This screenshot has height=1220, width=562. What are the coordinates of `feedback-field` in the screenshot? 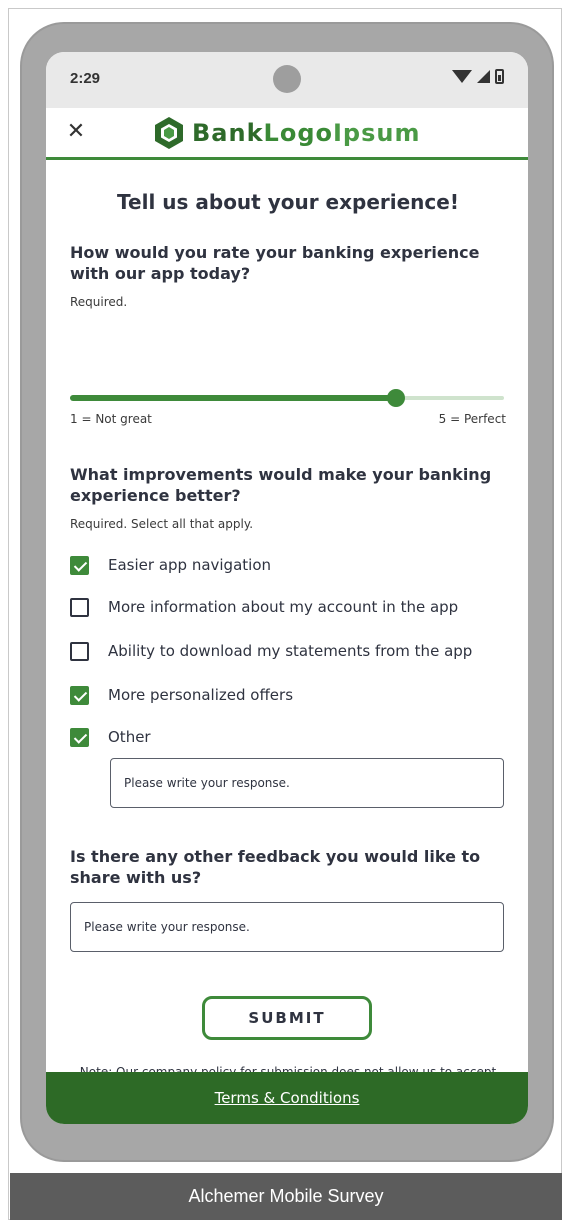 It's located at (287, 927).